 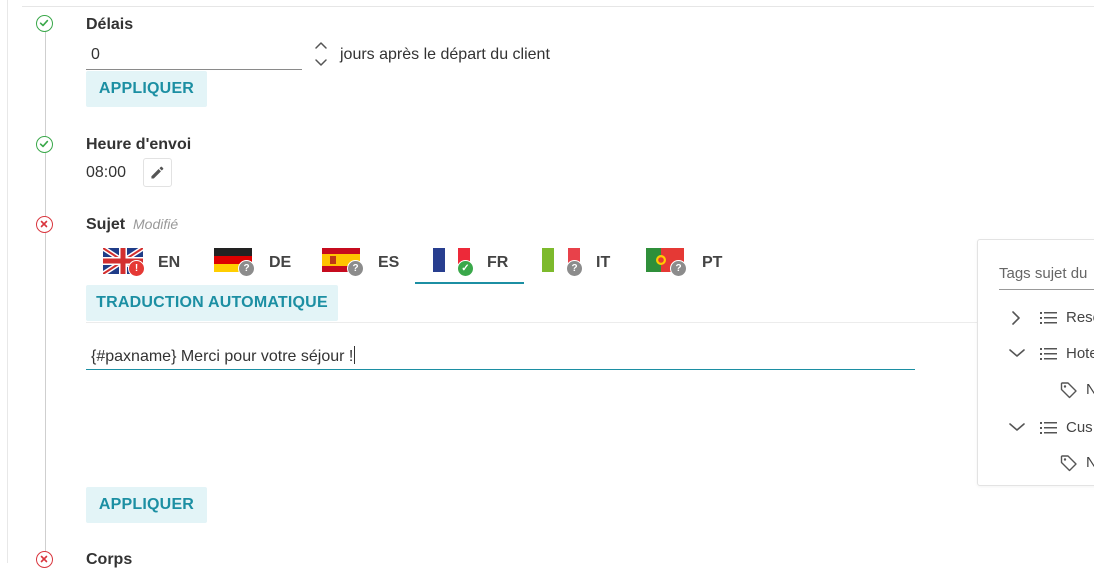 I want to click on delay-suffix: jours après le départ du client, so click(x=445, y=54).